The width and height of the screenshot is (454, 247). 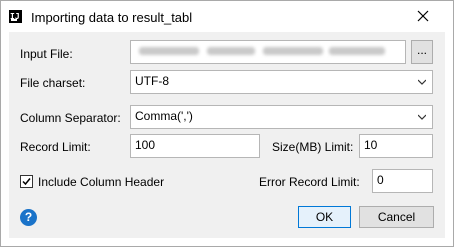 What do you see at coordinates (164, 116) in the screenshot?
I see `separator-value: Comma(',')` at bounding box center [164, 116].